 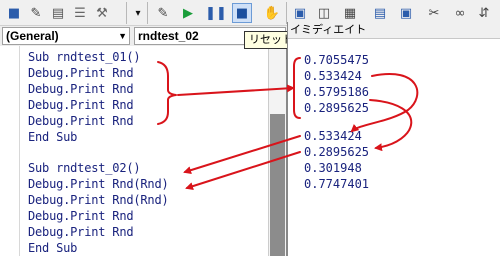 What do you see at coordinates (122, 36) in the screenshot?
I see `chevron-down-icon: ▼` at bounding box center [122, 36].